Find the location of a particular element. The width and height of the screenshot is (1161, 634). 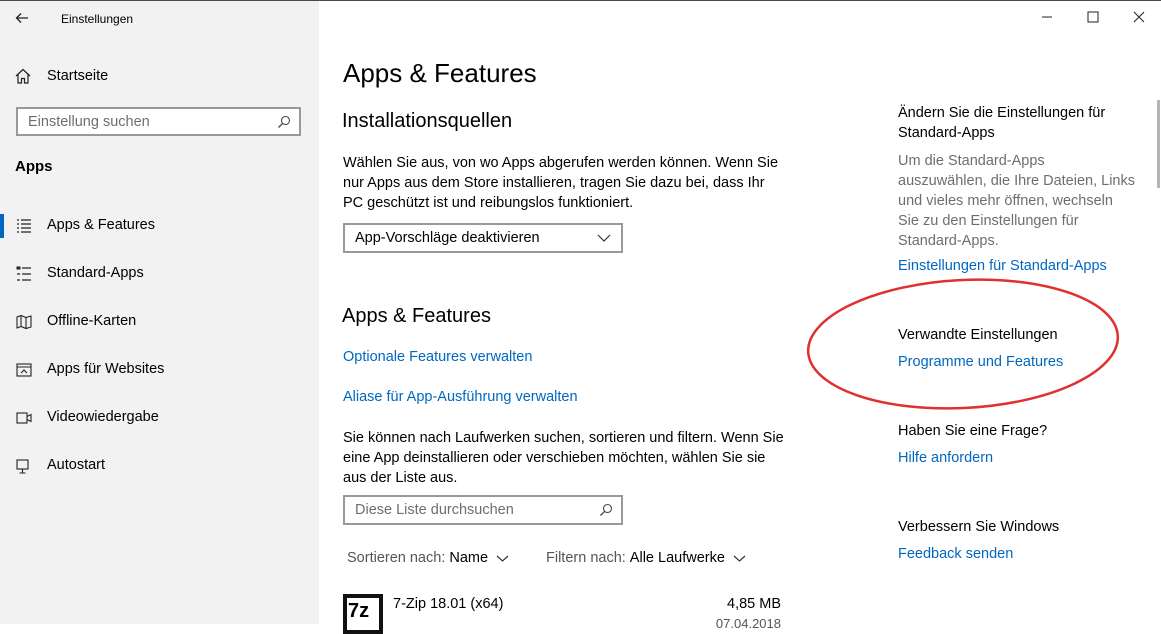

7zip-logo-inner: 7z is located at coordinates (363, 614).